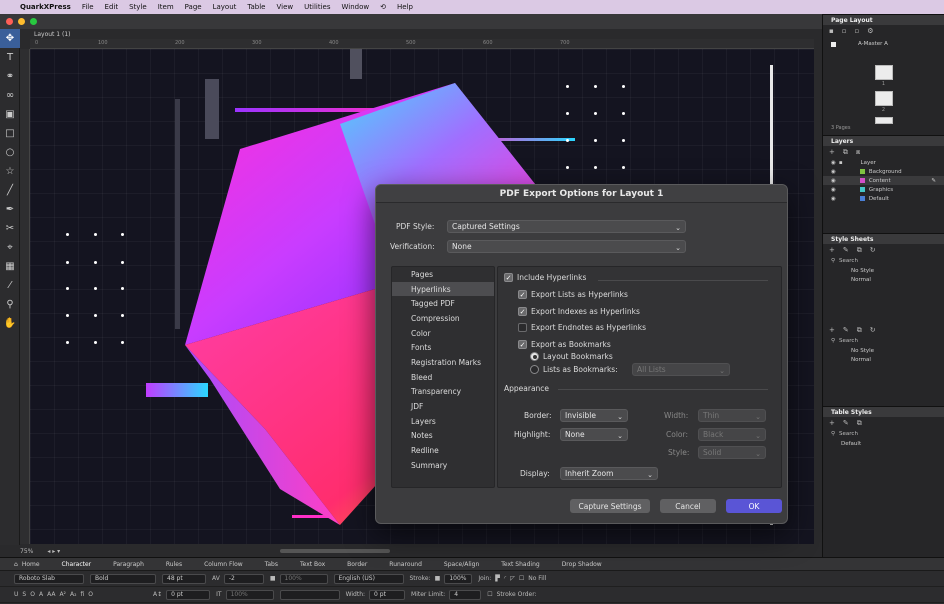 The height and width of the screenshot is (604, 944). Describe the element at coordinates (174, 564) in the screenshot. I see `tab-rules: Rules` at that location.